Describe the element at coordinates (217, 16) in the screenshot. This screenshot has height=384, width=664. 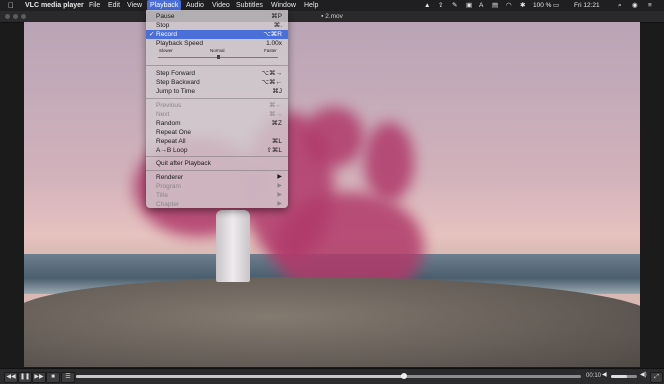
I see `menu-item-pause: Pause ⌘P` at that location.